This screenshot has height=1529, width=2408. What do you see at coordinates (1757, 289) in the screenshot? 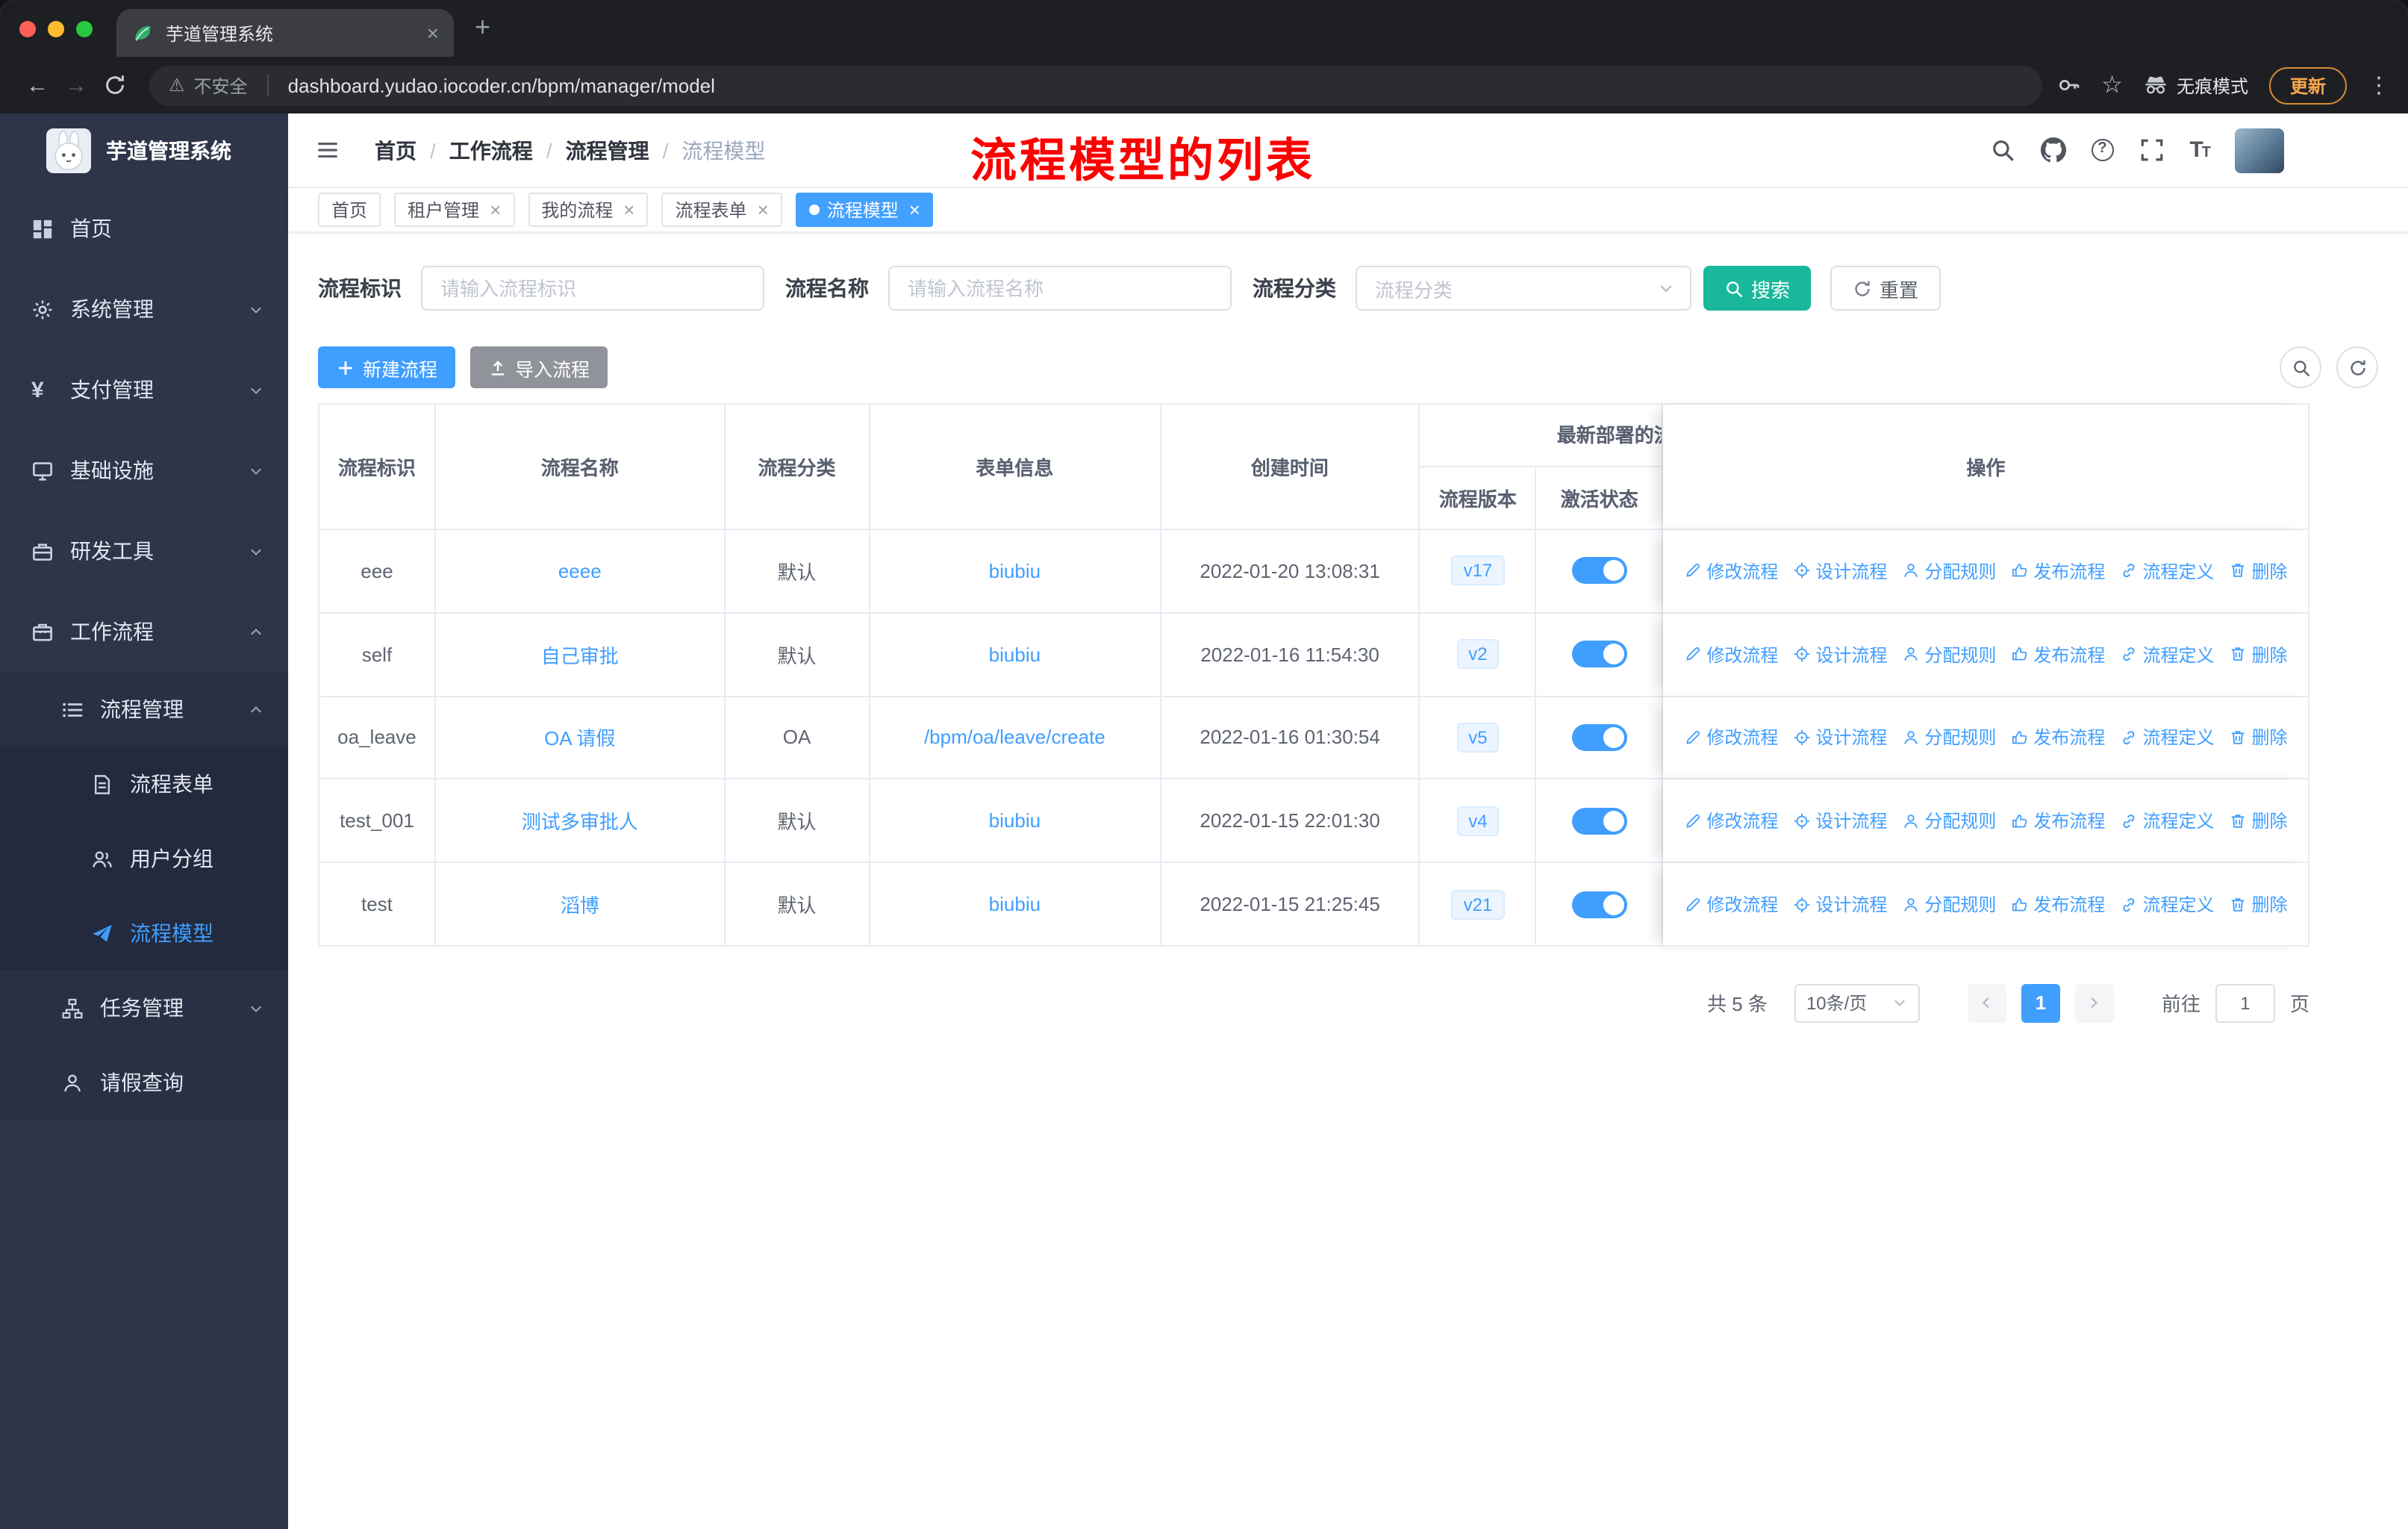
I see `search-button: 搜索` at bounding box center [1757, 289].